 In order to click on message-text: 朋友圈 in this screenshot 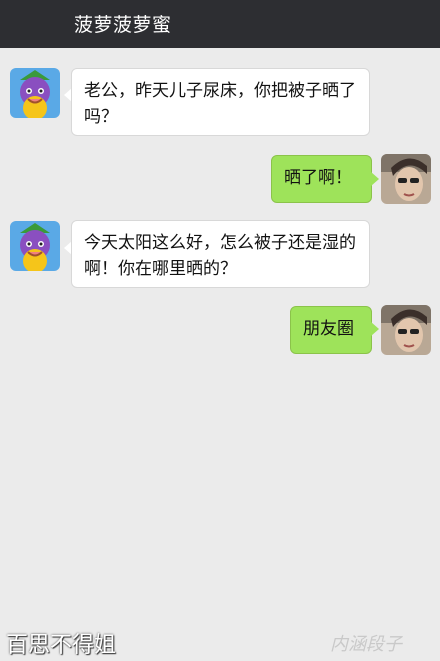, I will do `click(328, 329)`.